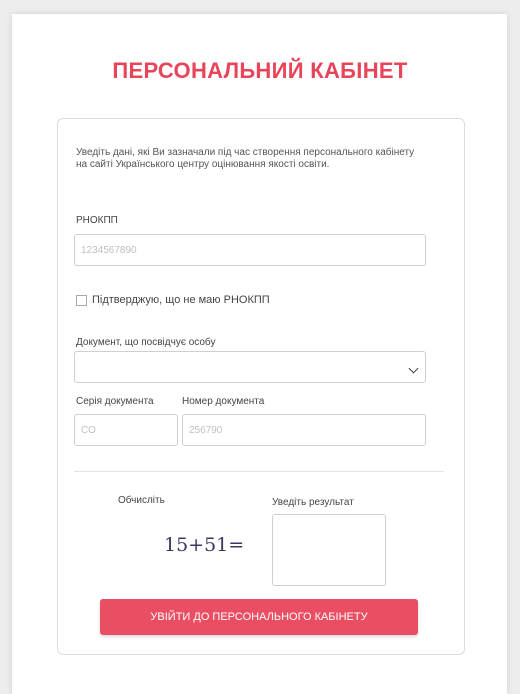 The image size is (520, 694). What do you see at coordinates (115, 401) in the screenshot?
I see `series-label: Серія документа` at bounding box center [115, 401].